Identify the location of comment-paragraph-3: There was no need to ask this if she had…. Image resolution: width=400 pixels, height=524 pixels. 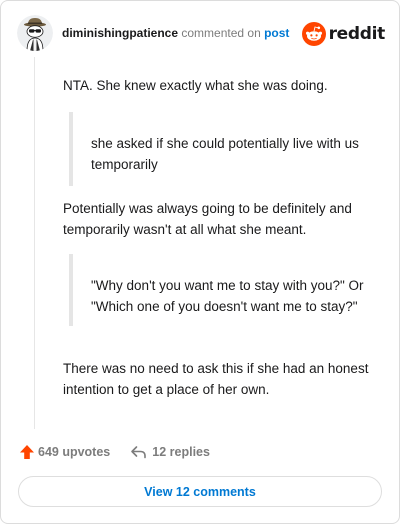
(216, 379).